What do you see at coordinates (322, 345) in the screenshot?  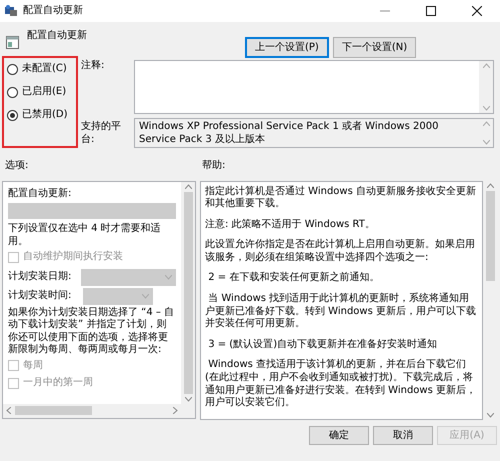 I see `help-paragraph: 3 = (默认设置)自动下载更新并在准备好安装时通知` at bounding box center [322, 345].